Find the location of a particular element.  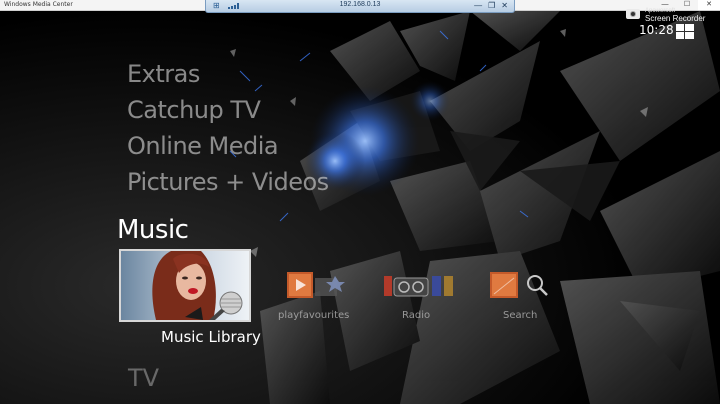

album-art-image is located at coordinates (185, 285).